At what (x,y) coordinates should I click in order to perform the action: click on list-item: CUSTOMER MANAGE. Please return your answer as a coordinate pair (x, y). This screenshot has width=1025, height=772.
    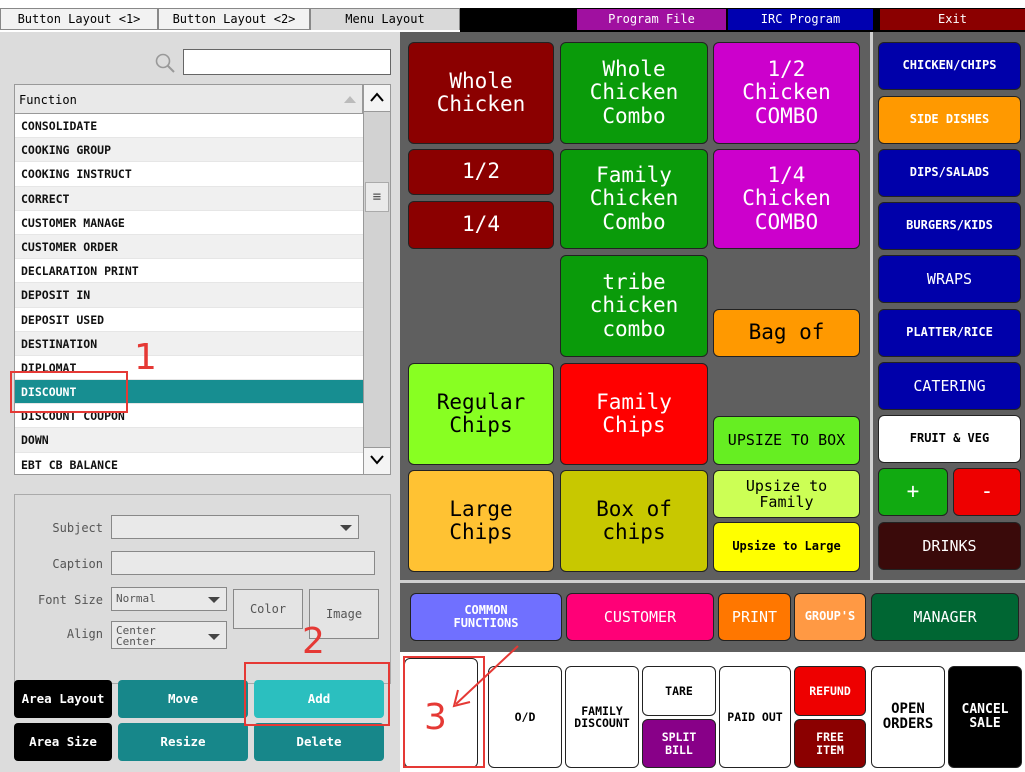
    Looking at the image, I should click on (189, 222).